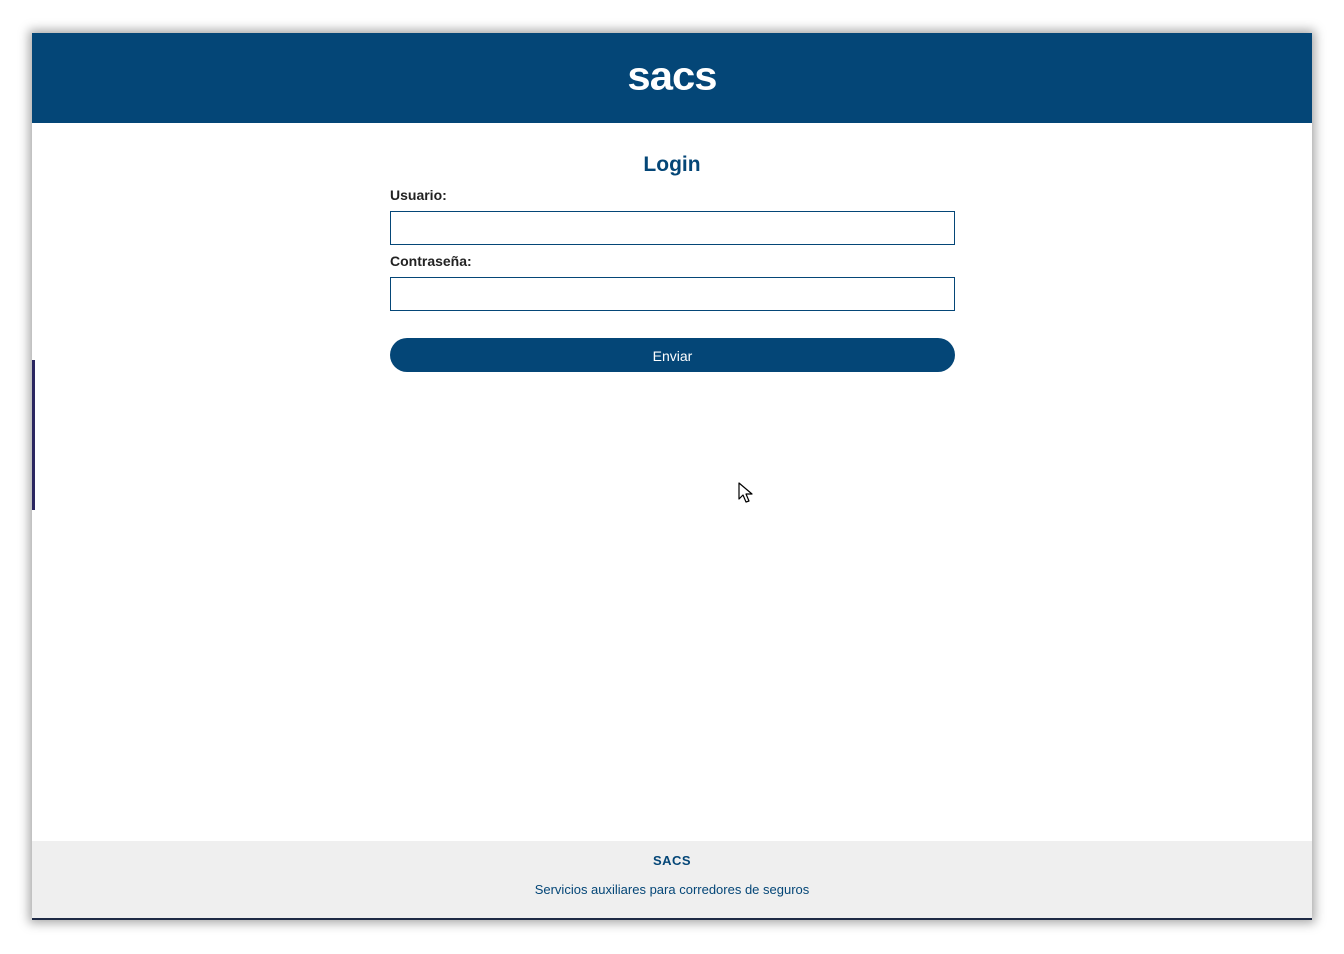  I want to click on password-input, so click(672, 294).